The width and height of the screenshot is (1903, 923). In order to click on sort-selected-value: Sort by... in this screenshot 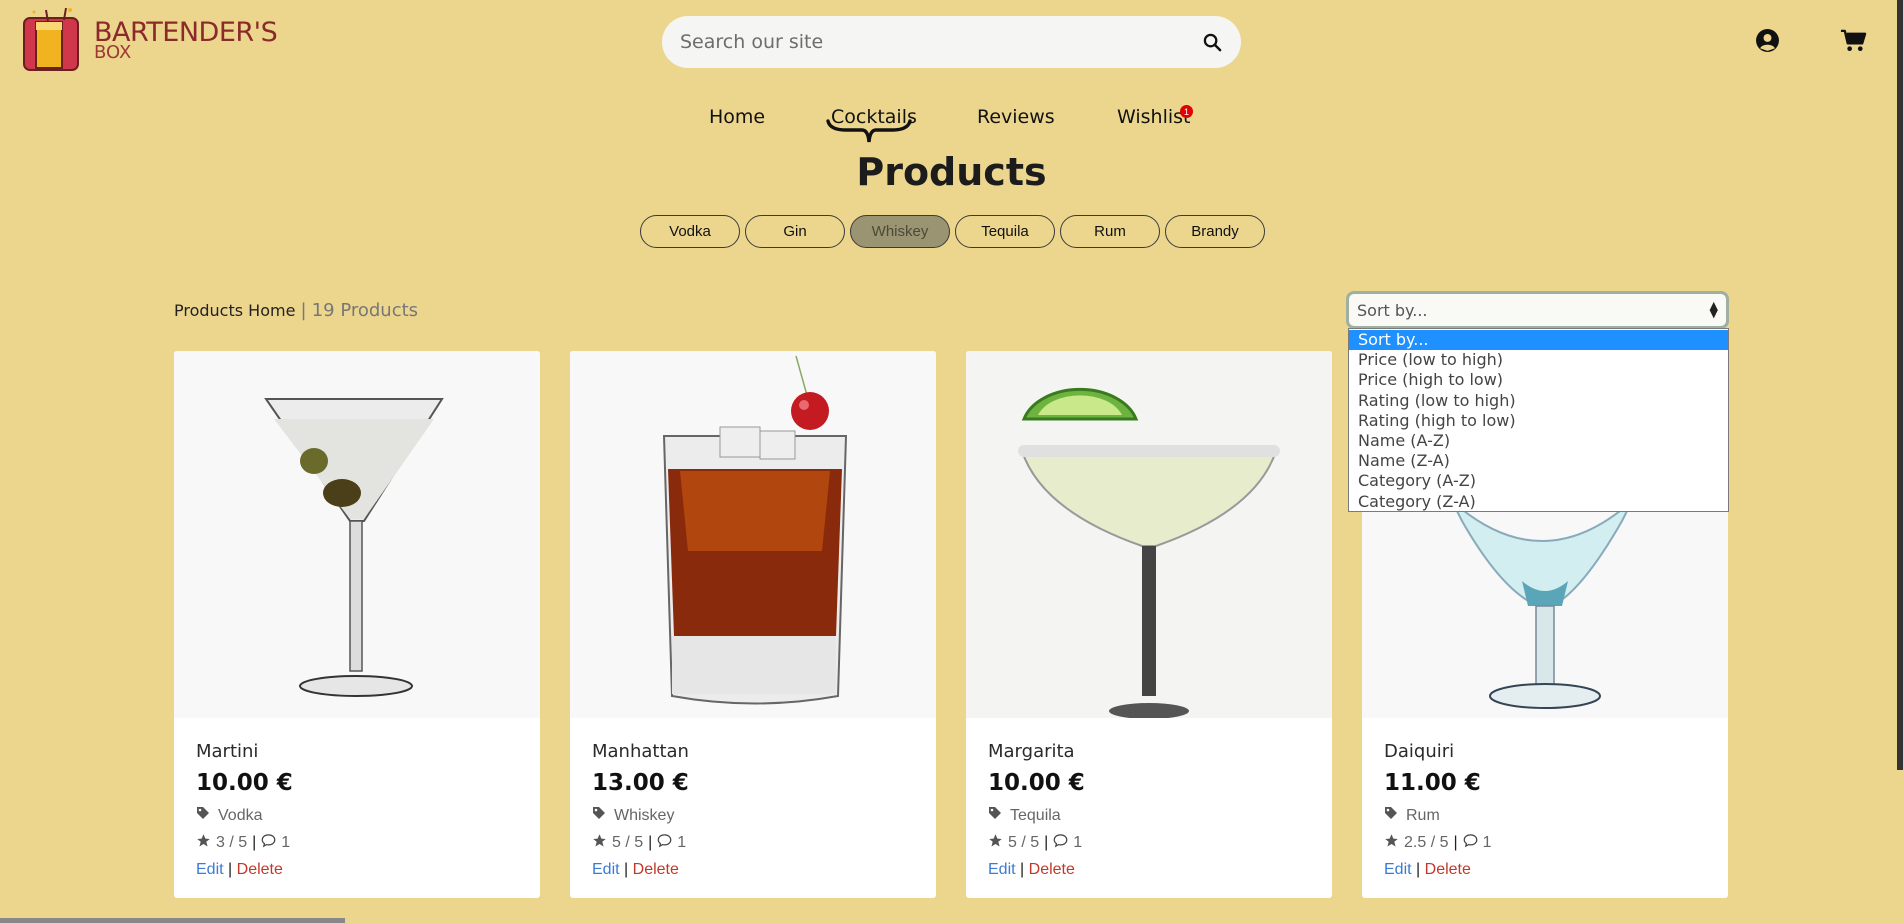, I will do `click(1392, 310)`.